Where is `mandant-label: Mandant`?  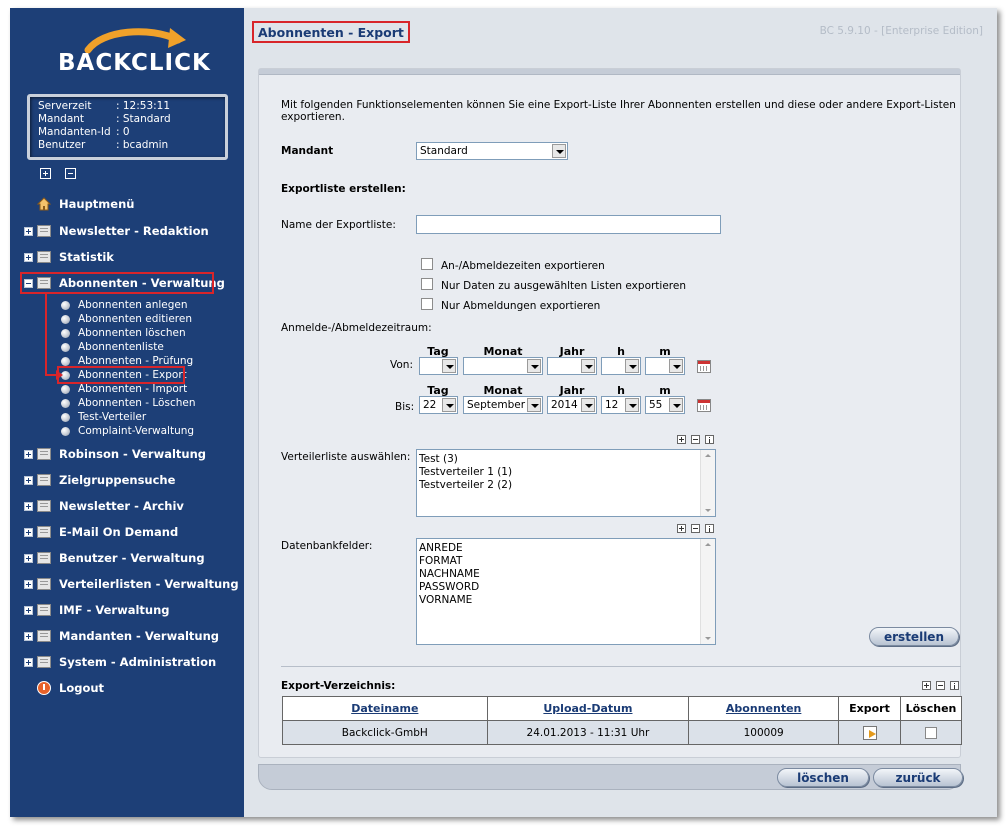 mandant-label: Mandant is located at coordinates (307, 151).